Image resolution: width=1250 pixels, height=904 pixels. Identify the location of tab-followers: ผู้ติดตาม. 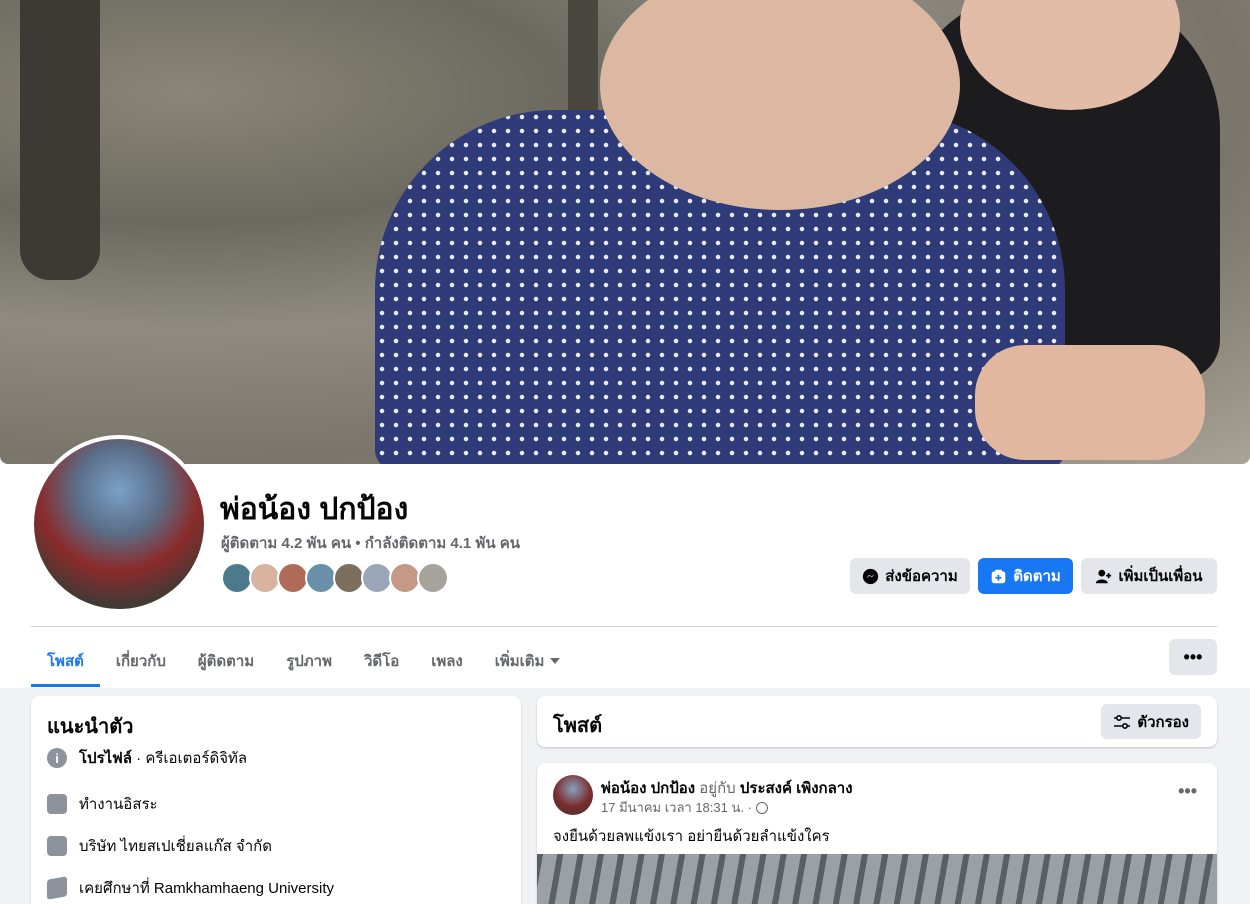
(226, 661).